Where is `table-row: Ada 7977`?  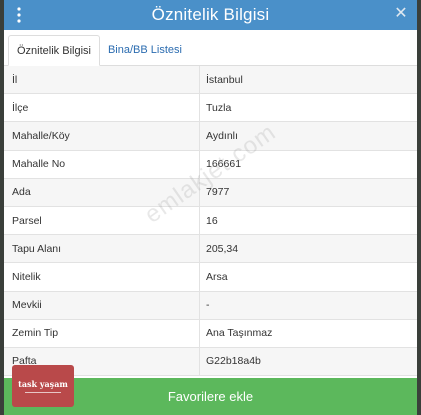
table-row: Ada 7977 is located at coordinates (210, 192).